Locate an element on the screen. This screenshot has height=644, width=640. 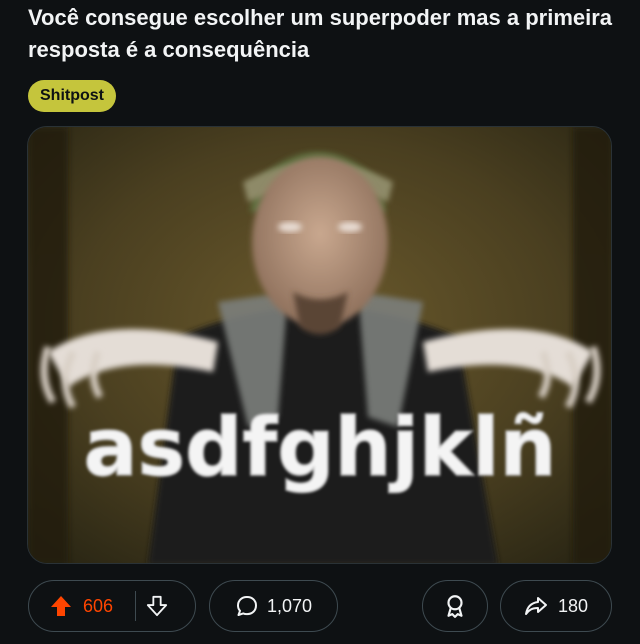
award-ribbon-icon is located at coordinates (455, 606).